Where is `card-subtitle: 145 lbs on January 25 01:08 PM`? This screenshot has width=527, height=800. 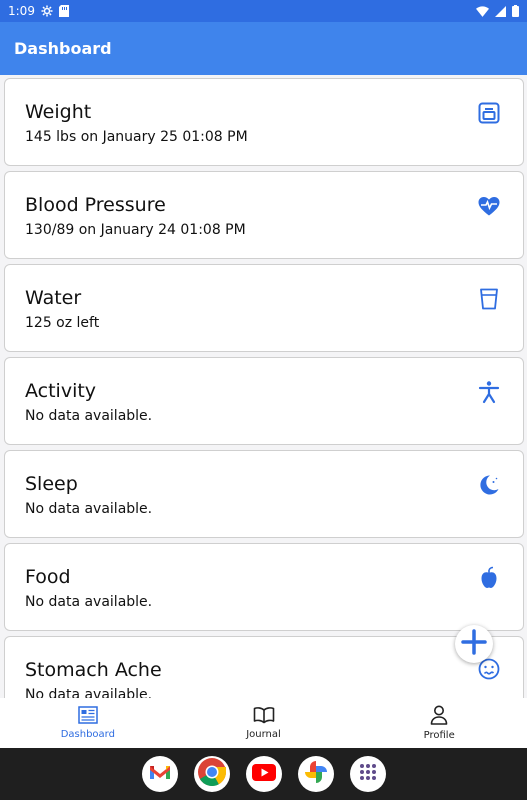
card-subtitle: 145 lbs on January 25 01:08 PM is located at coordinates (136, 137).